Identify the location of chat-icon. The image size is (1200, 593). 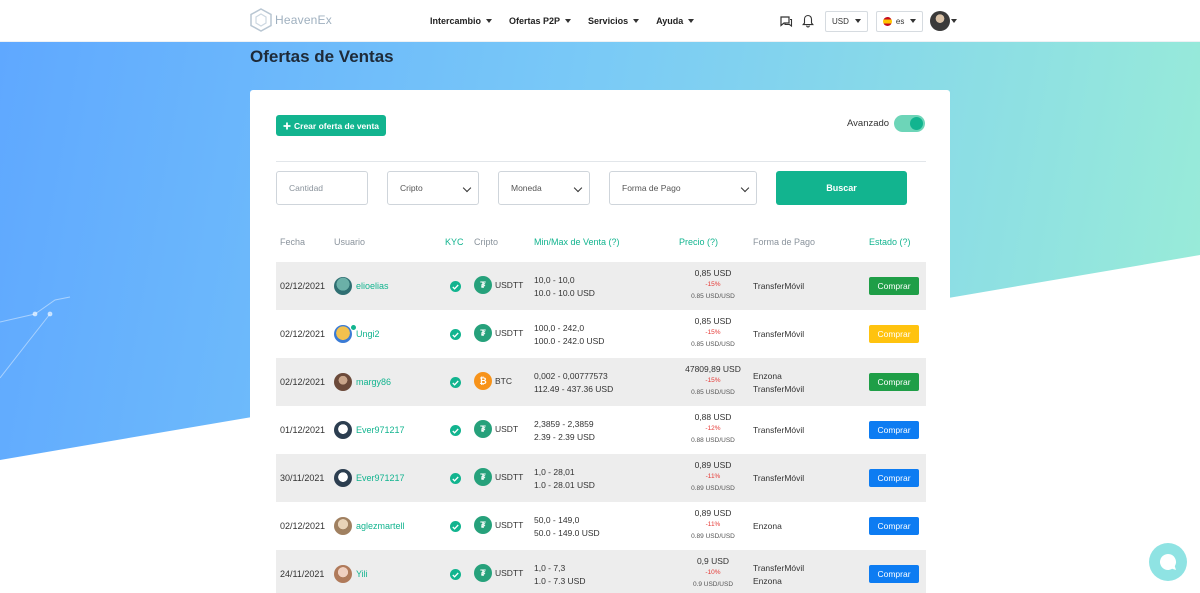
(786, 21).